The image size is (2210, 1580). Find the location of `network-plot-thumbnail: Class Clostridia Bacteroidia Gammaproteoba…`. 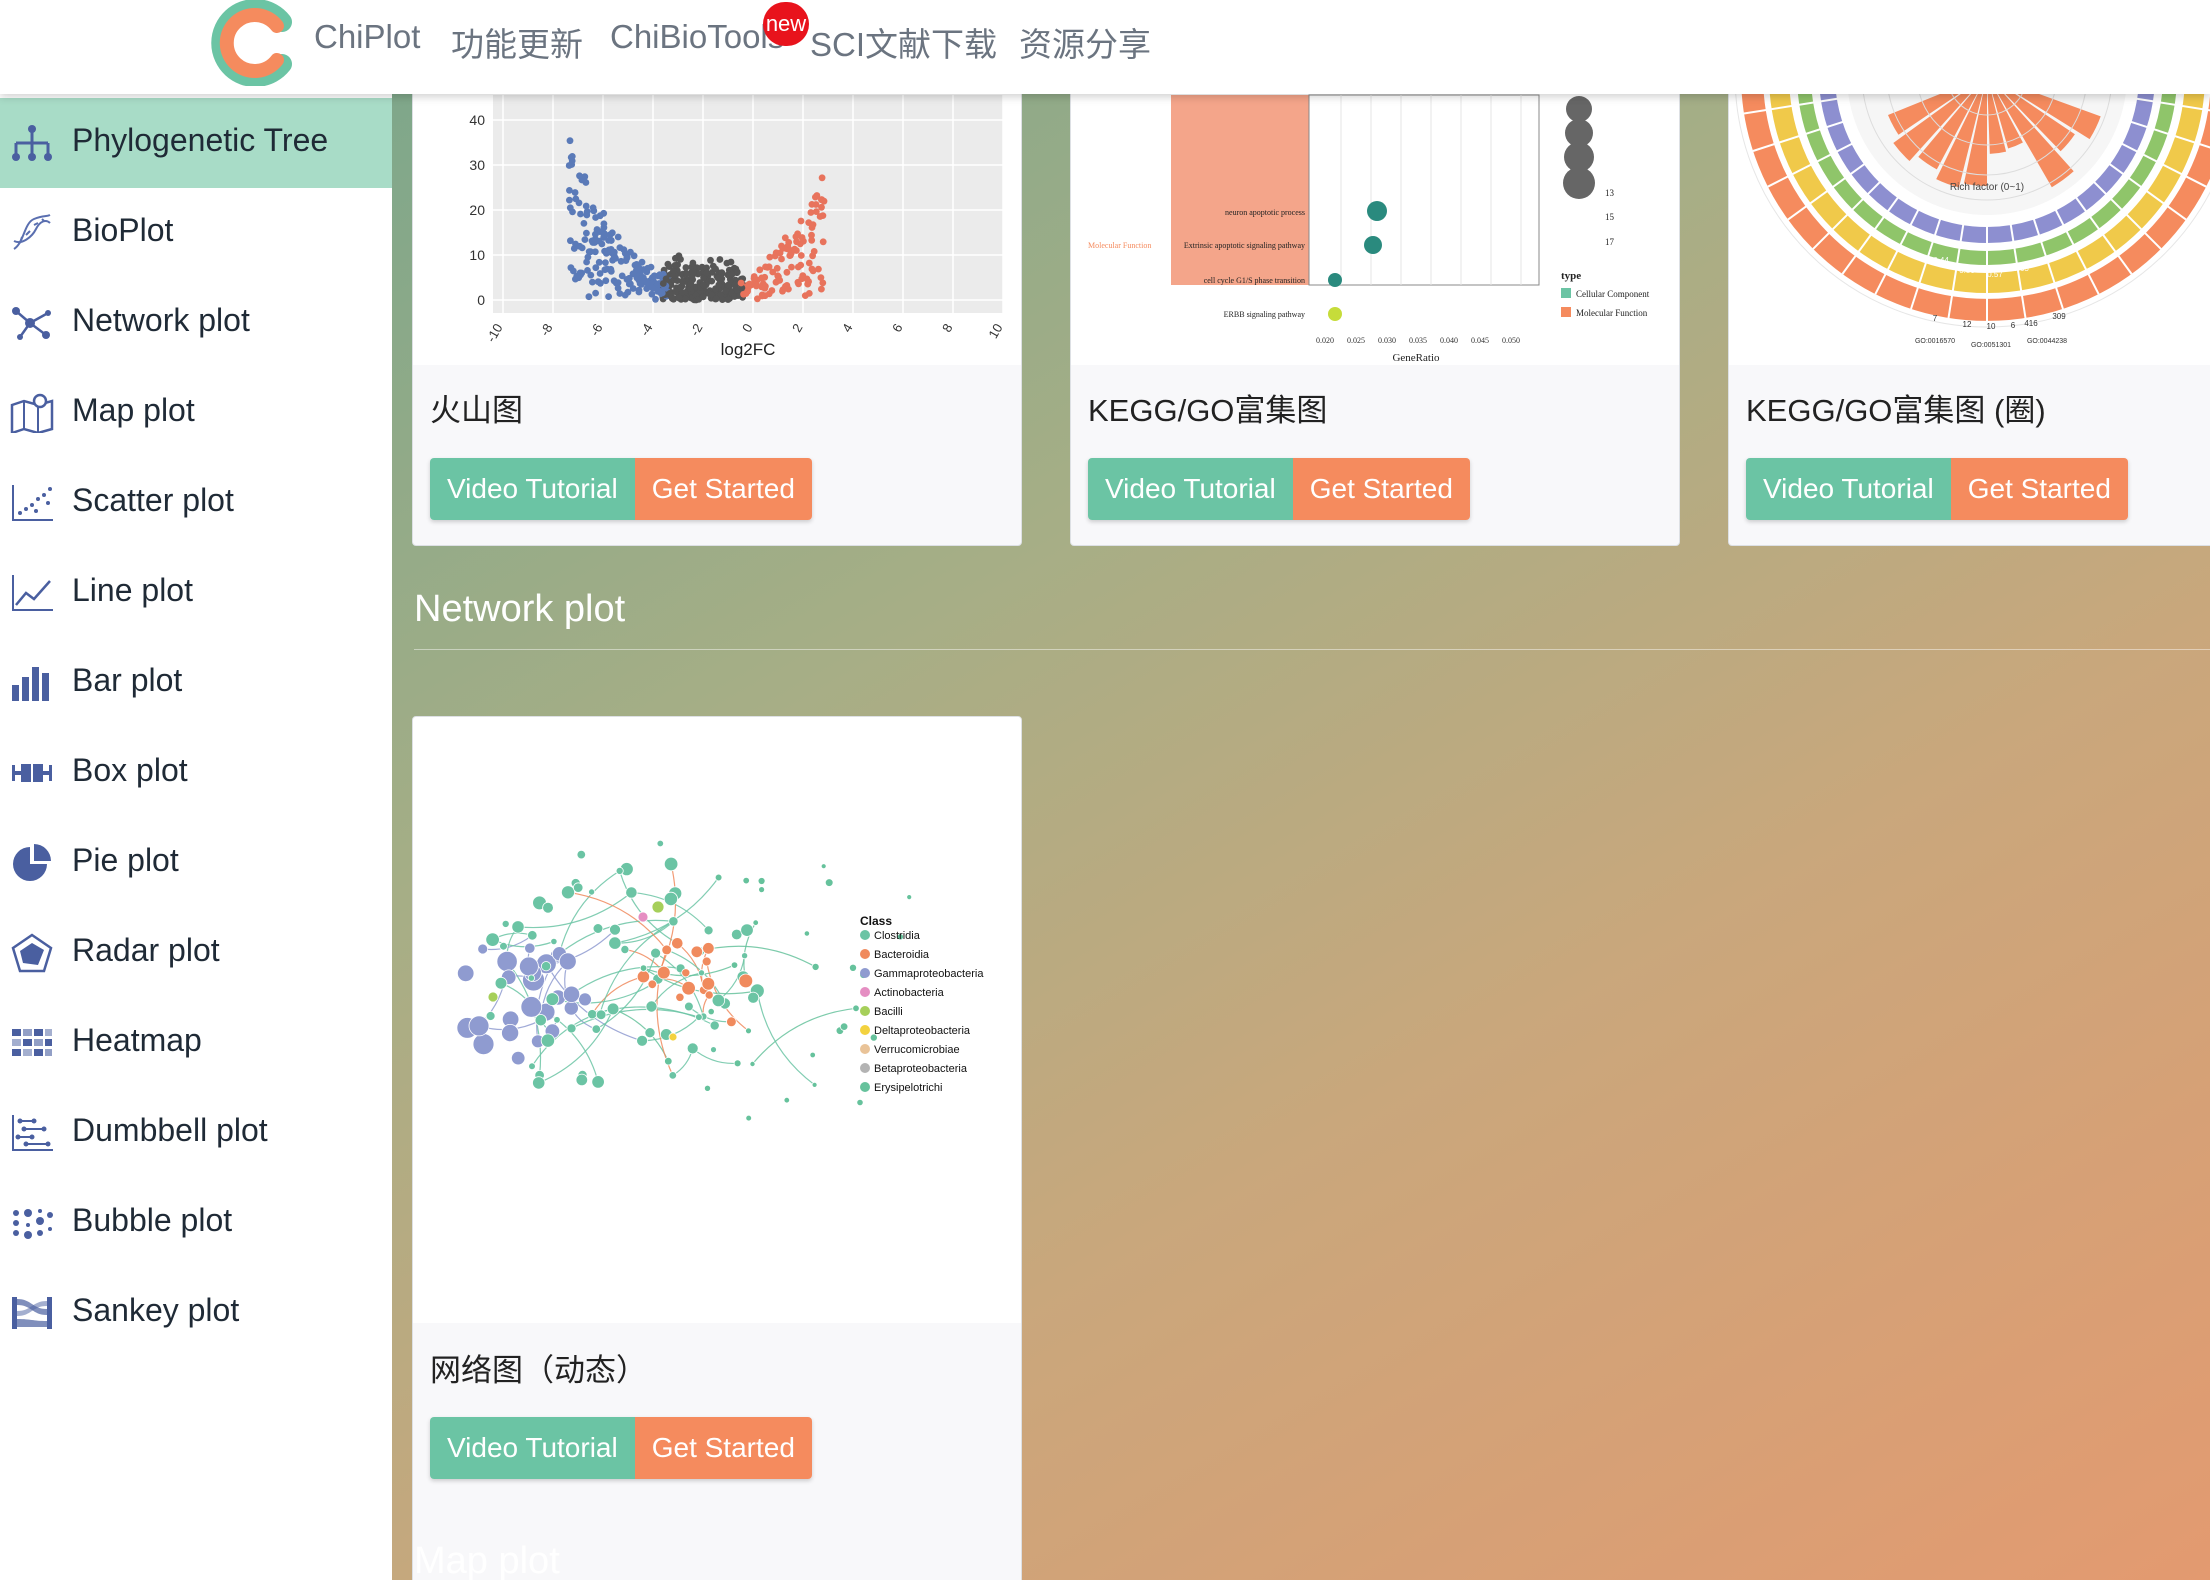

network-plot-thumbnail: Class Clostridia Bacteroidia Gammaproteoba… is located at coordinates (717, 1020).